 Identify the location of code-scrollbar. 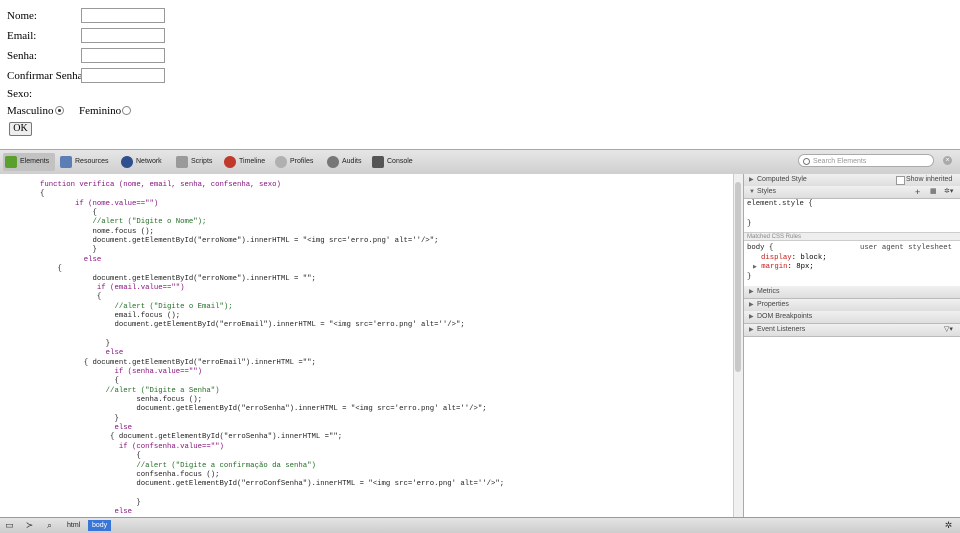
(738, 346).